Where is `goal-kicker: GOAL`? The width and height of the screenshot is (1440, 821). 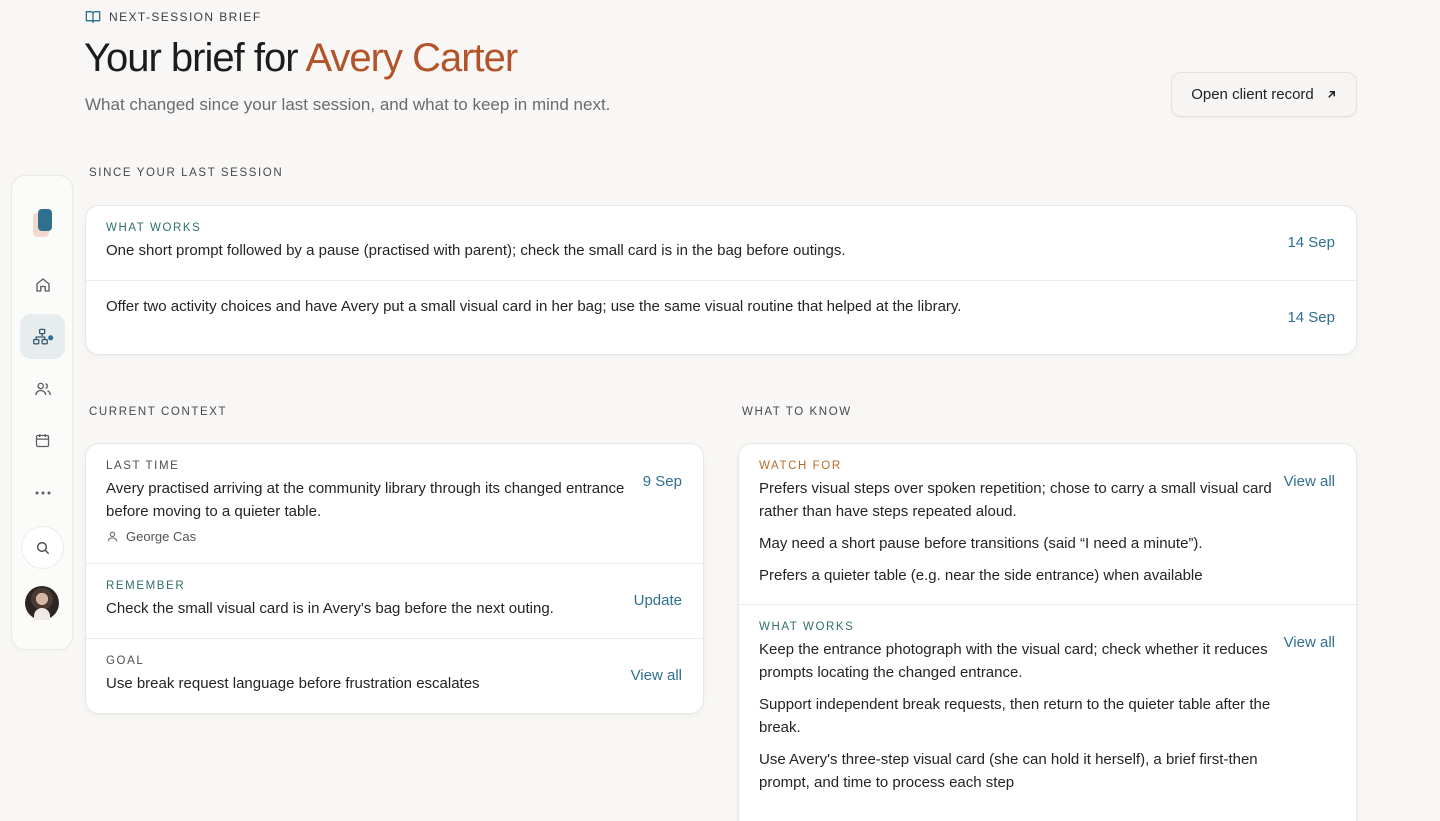
goal-kicker: GOAL is located at coordinates (125, 661).